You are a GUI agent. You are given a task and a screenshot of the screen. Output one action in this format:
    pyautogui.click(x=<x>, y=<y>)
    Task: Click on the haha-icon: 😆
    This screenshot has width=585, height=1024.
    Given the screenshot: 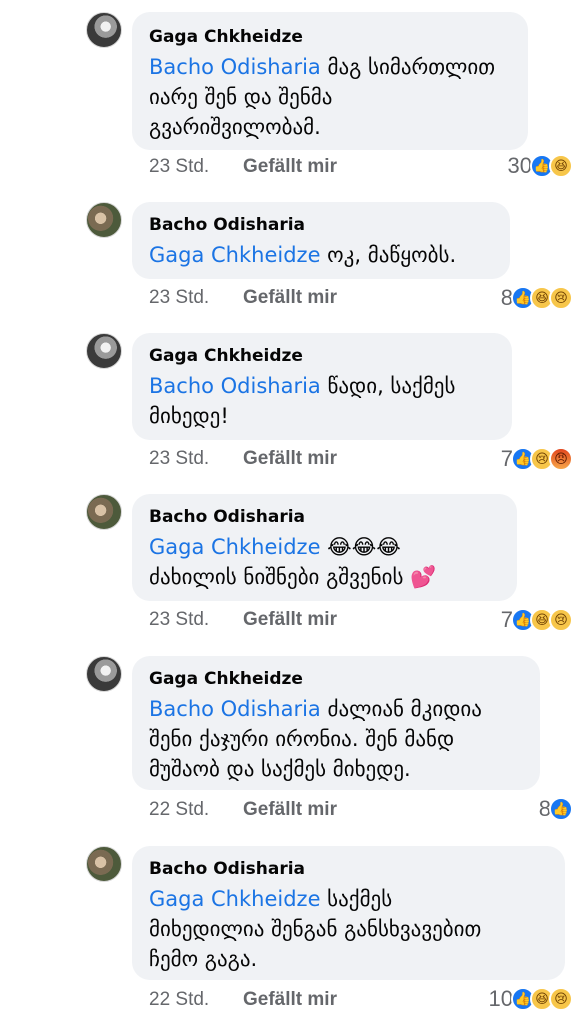 What is the action you would take?
    pyautogui.click(x=561, y=166)
    